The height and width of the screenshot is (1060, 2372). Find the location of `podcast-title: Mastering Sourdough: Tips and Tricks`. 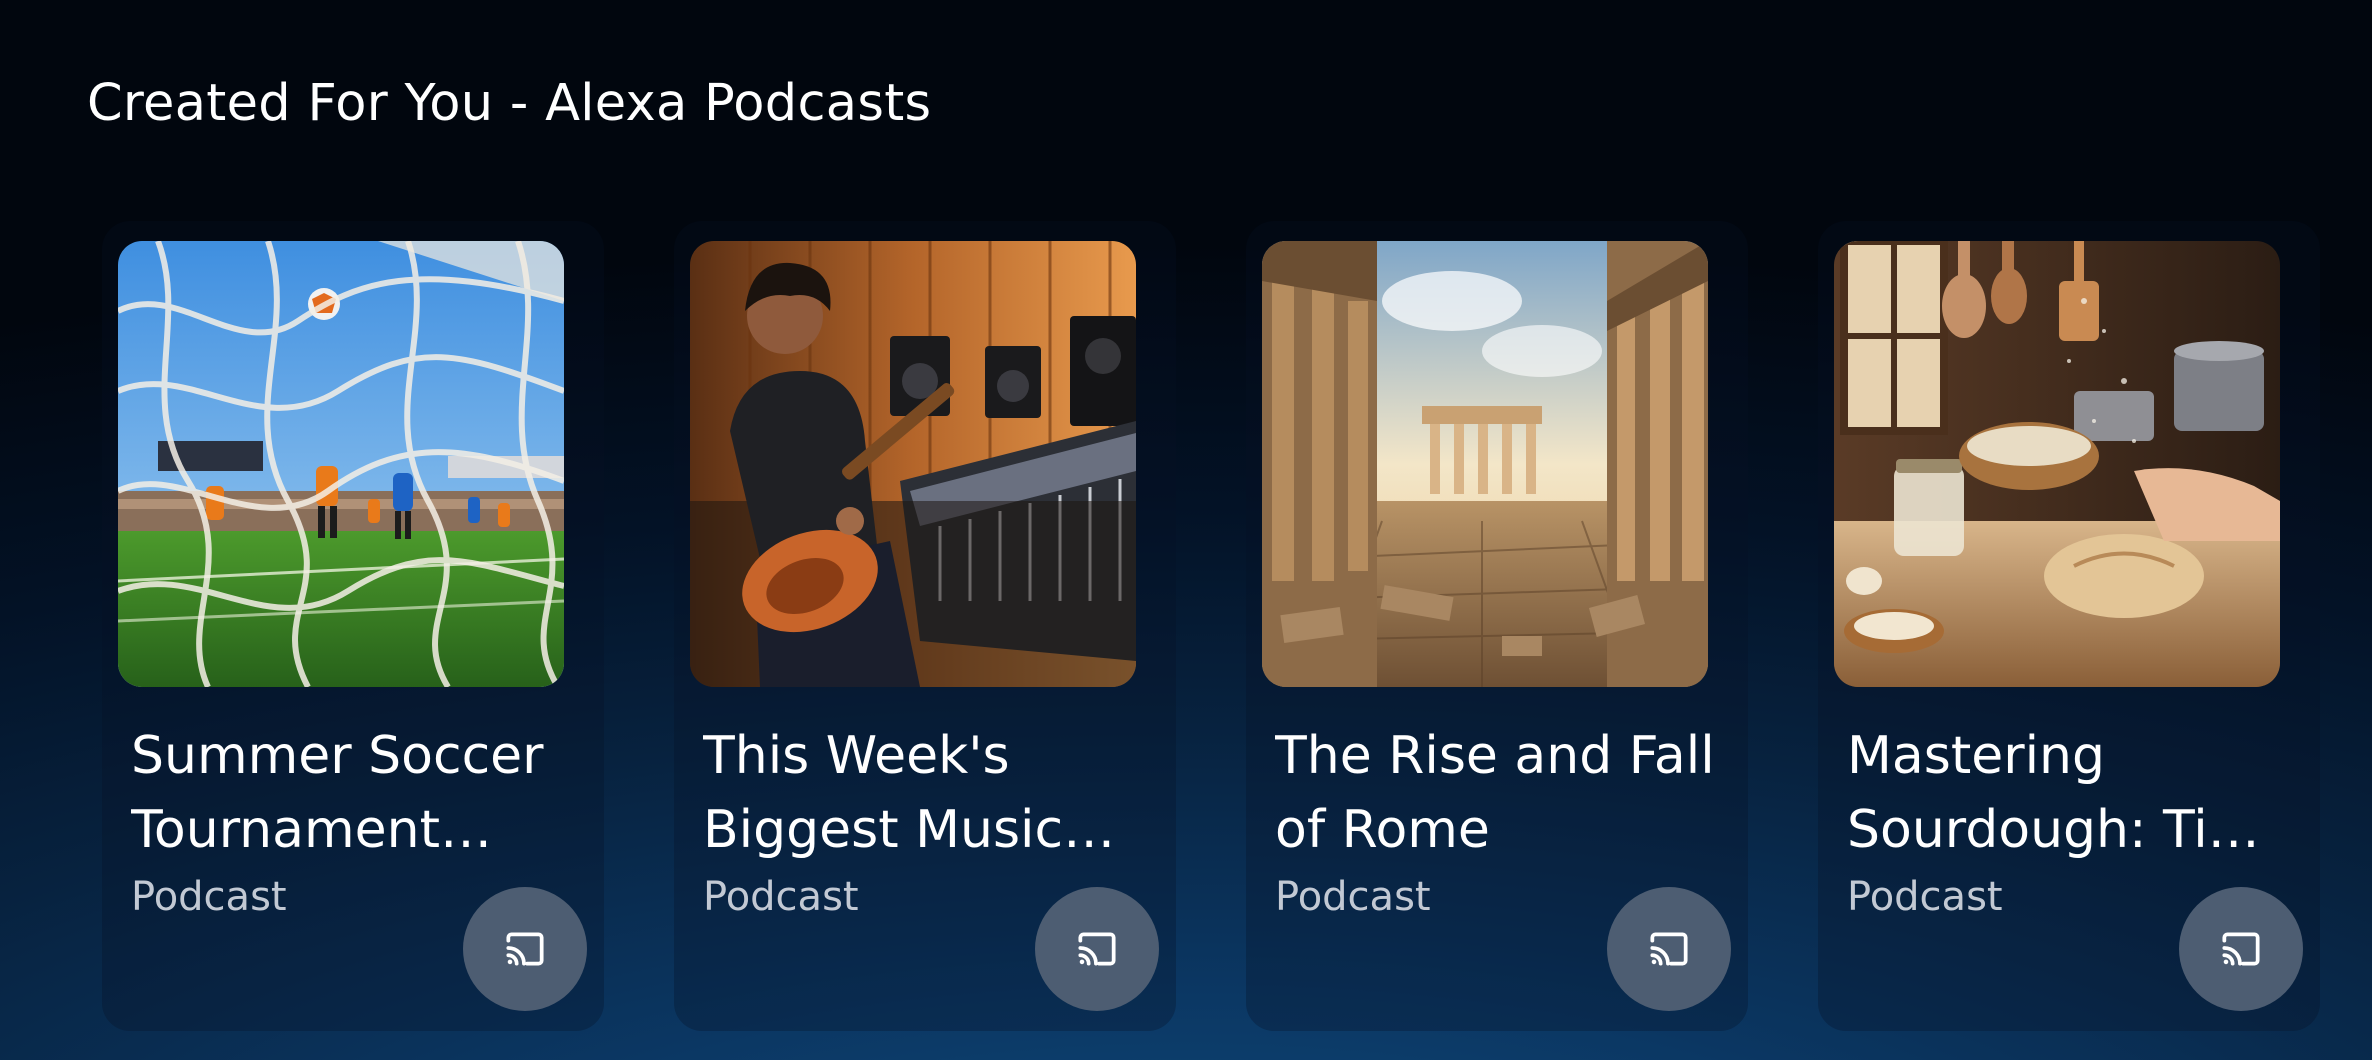

podcast-title: Mastering Sourdough: Tips and Tricks is located at coordinates (2057, 793).